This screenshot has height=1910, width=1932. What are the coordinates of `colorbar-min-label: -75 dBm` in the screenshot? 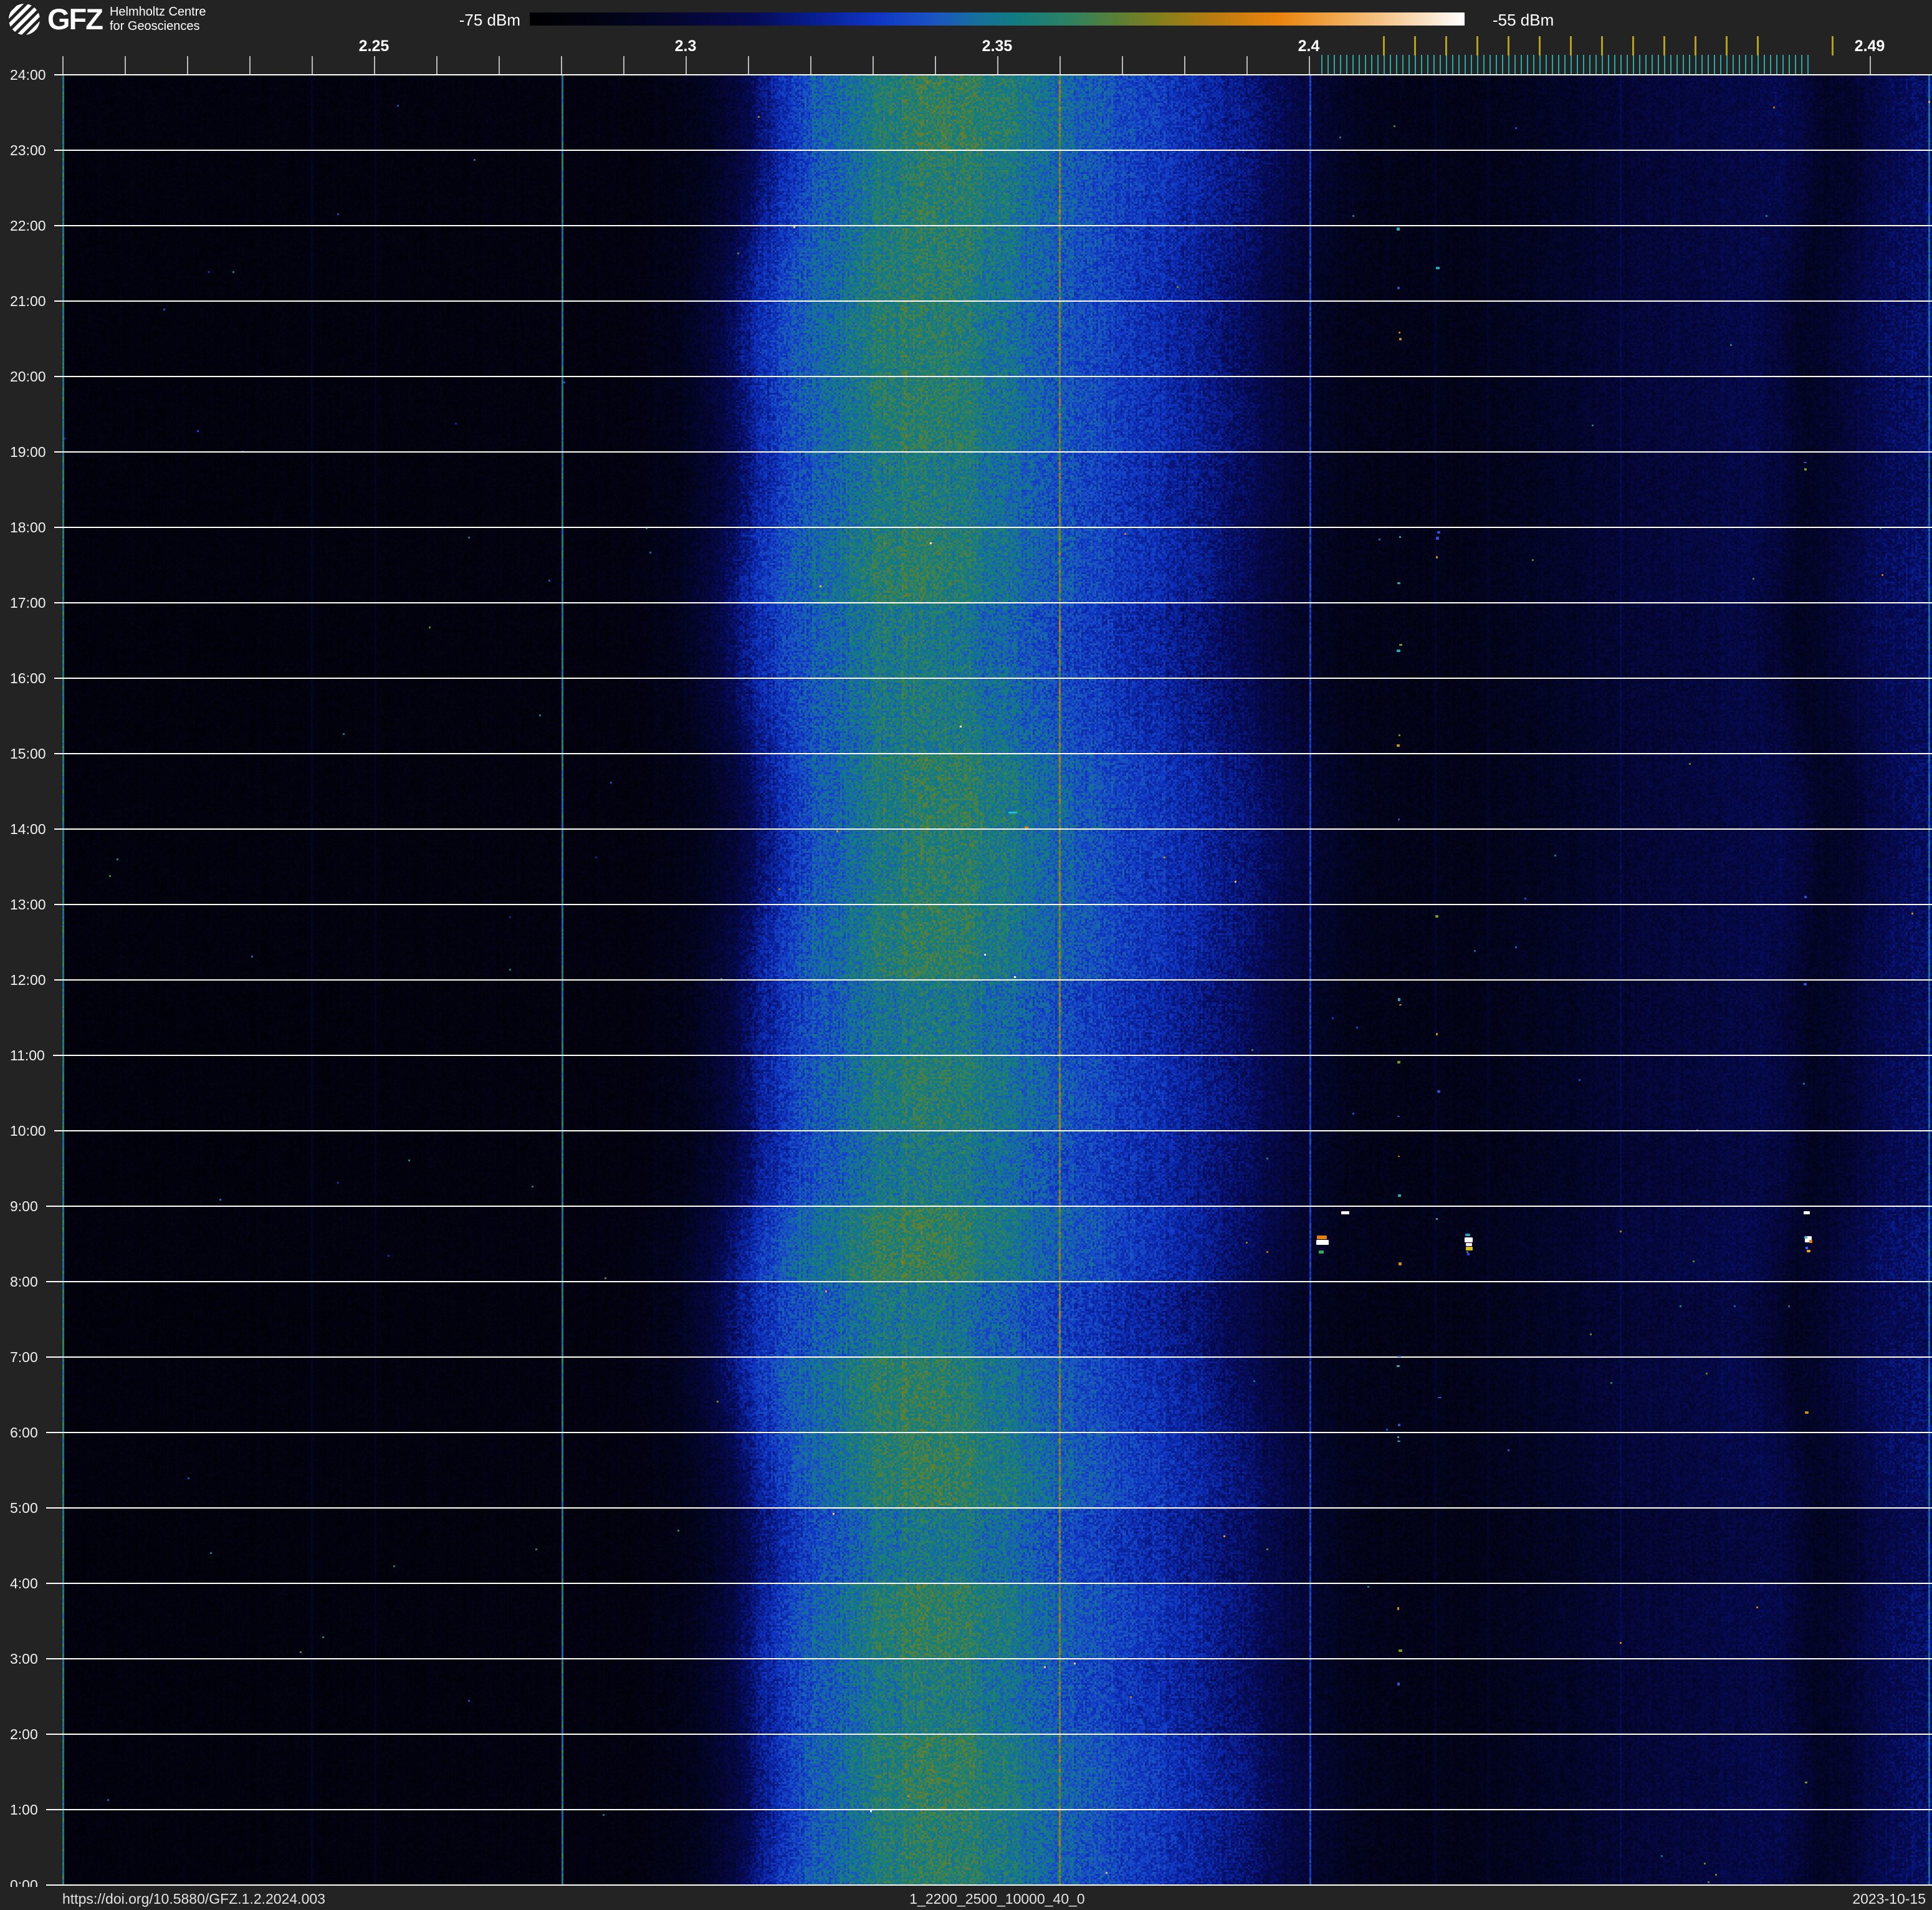 It's located at (489, 20).